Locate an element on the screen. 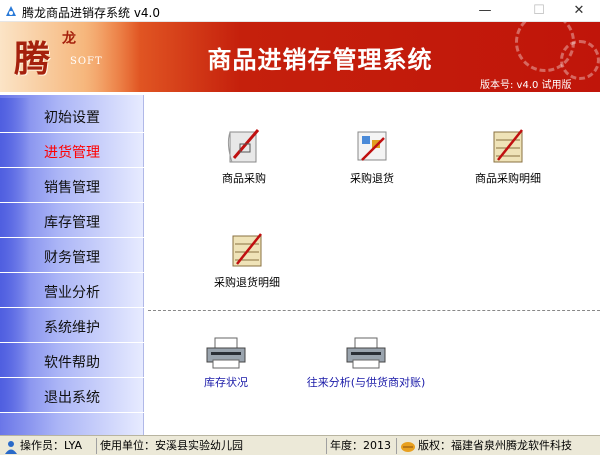 This screenshot has height=455, width=600. purchase-return-button: 采购退货 is located at coordinates (372, 155).